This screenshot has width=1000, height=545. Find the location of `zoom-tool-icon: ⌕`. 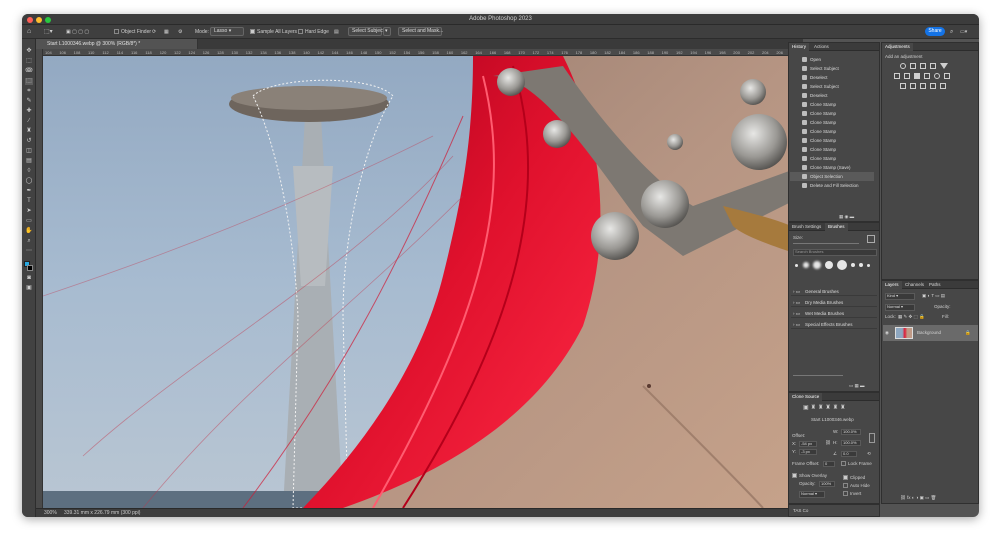

zoom-tool-icon: ⌕ is located at coordinates (29, 241).